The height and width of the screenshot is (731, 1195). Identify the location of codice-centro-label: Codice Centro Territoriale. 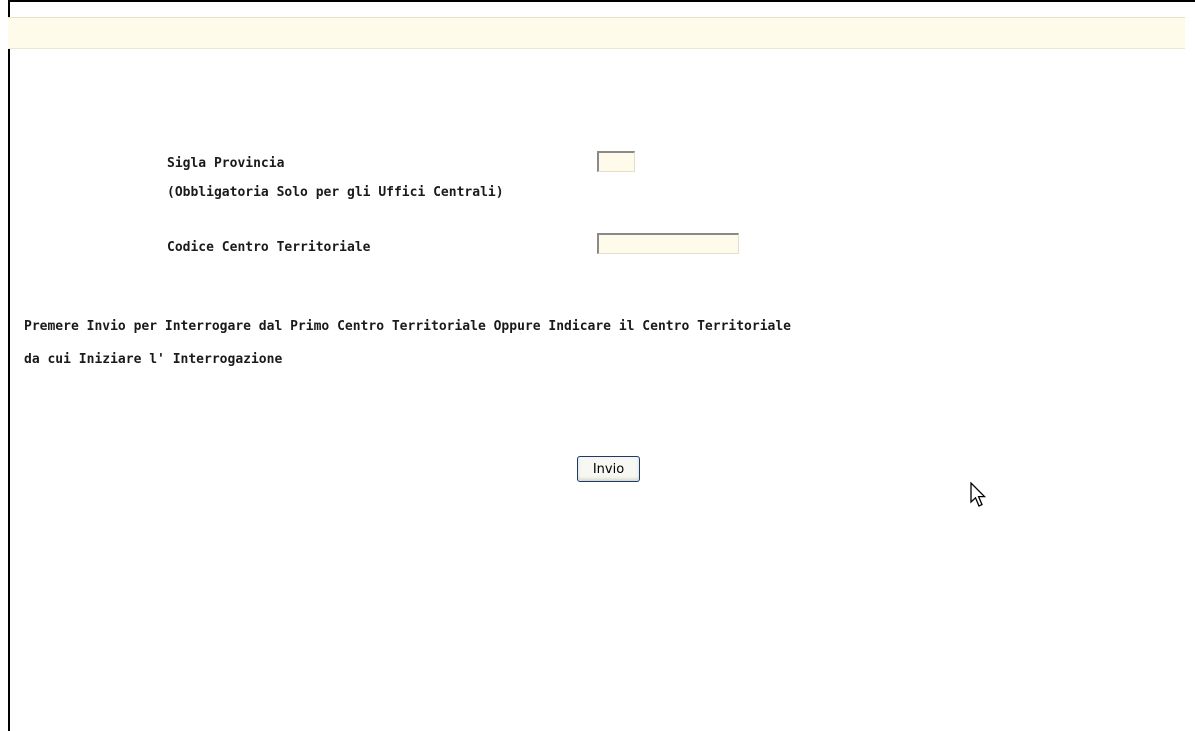
(269, 247).